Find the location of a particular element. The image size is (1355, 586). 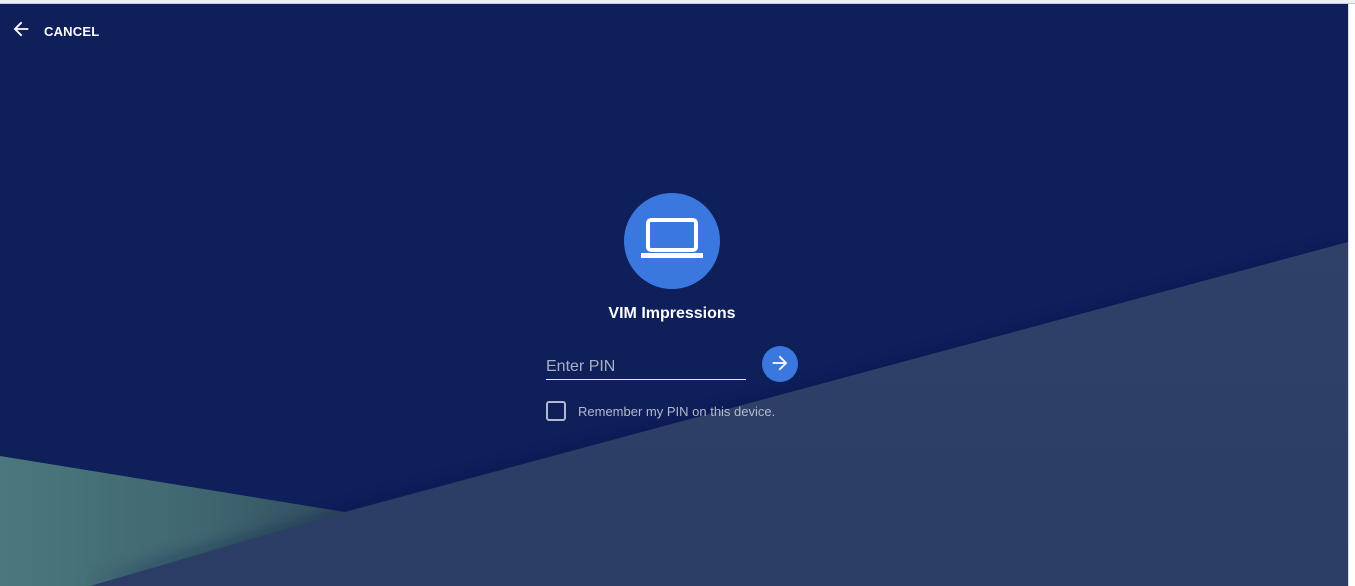

device-avatar is located at coordinates (672, 241).